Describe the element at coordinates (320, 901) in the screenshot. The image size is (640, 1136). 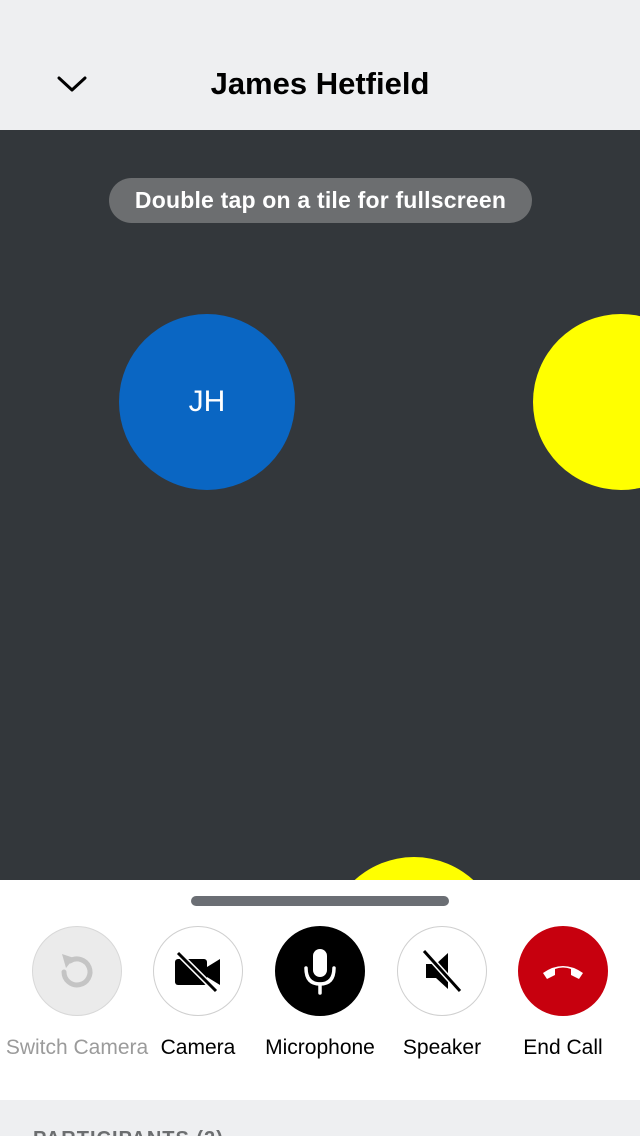
I see `sheet-drag-handle` at that location.